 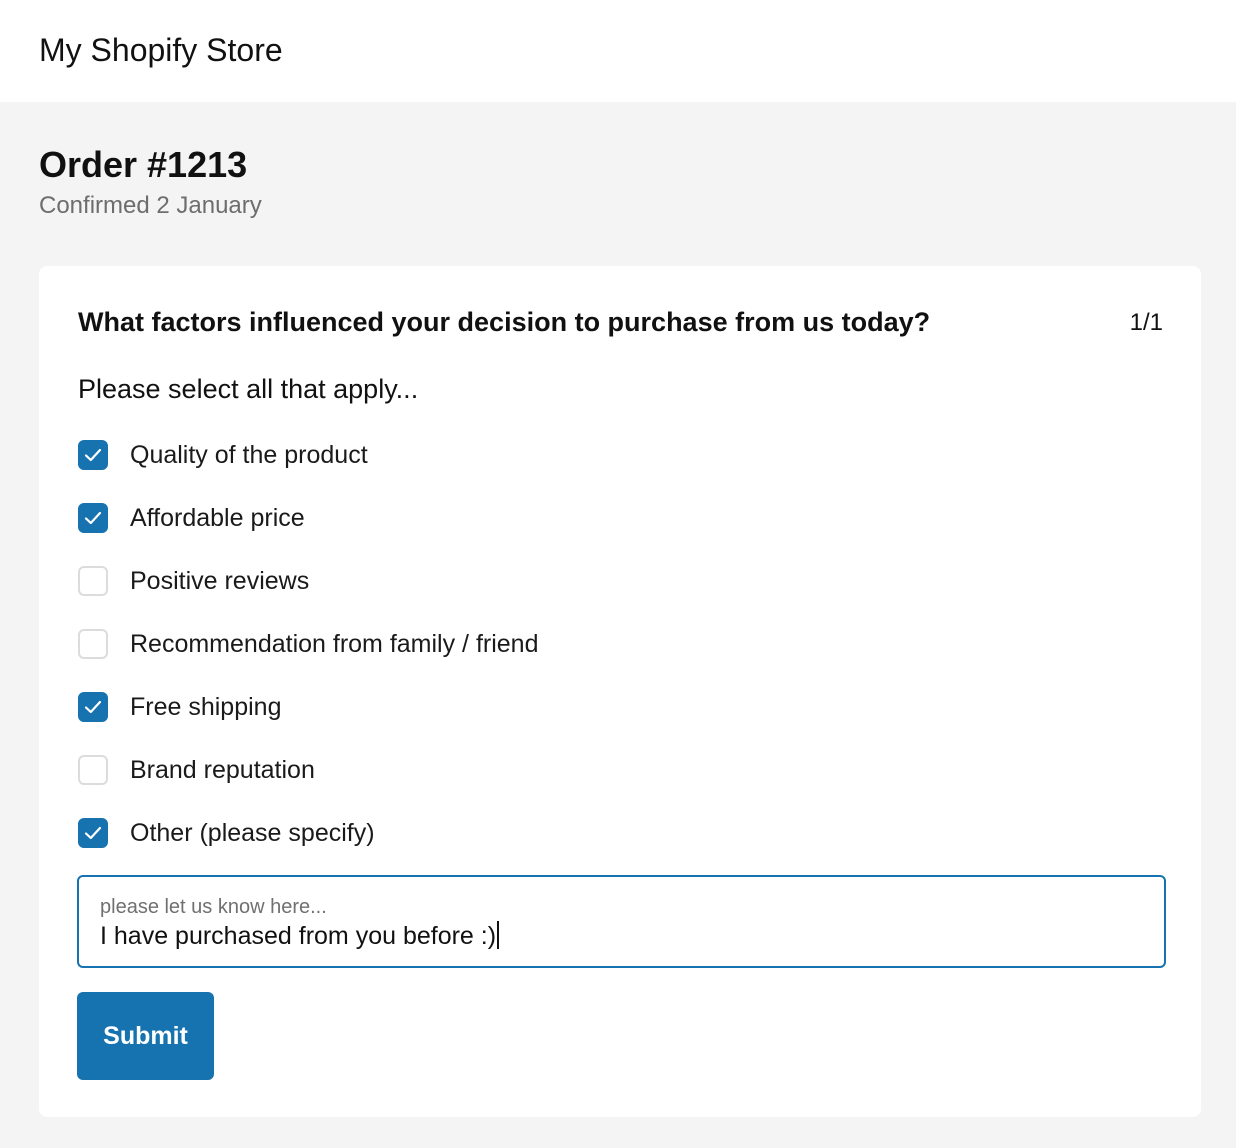 I want to click on other-field-input: I have purchased from you before :), so click(x=300, y=936).